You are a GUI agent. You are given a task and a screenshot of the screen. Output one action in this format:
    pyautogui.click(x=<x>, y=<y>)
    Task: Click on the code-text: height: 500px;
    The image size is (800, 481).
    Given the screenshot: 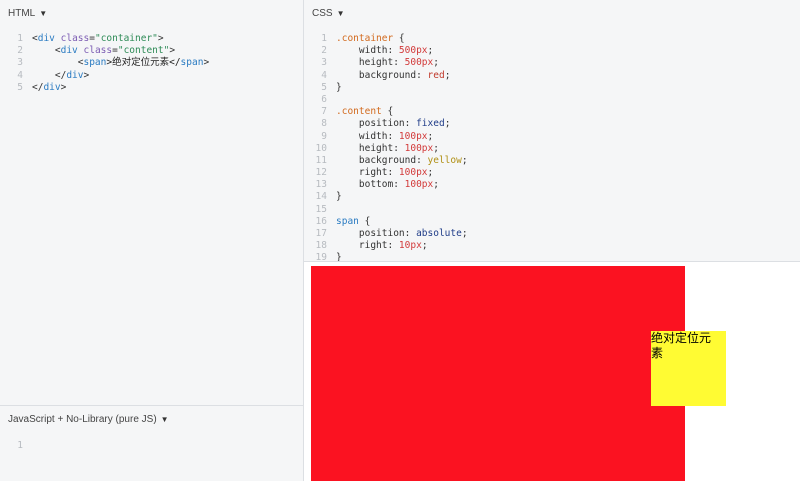 What is the action you would take?
    pyautogui.click(x=387, y=63)
    